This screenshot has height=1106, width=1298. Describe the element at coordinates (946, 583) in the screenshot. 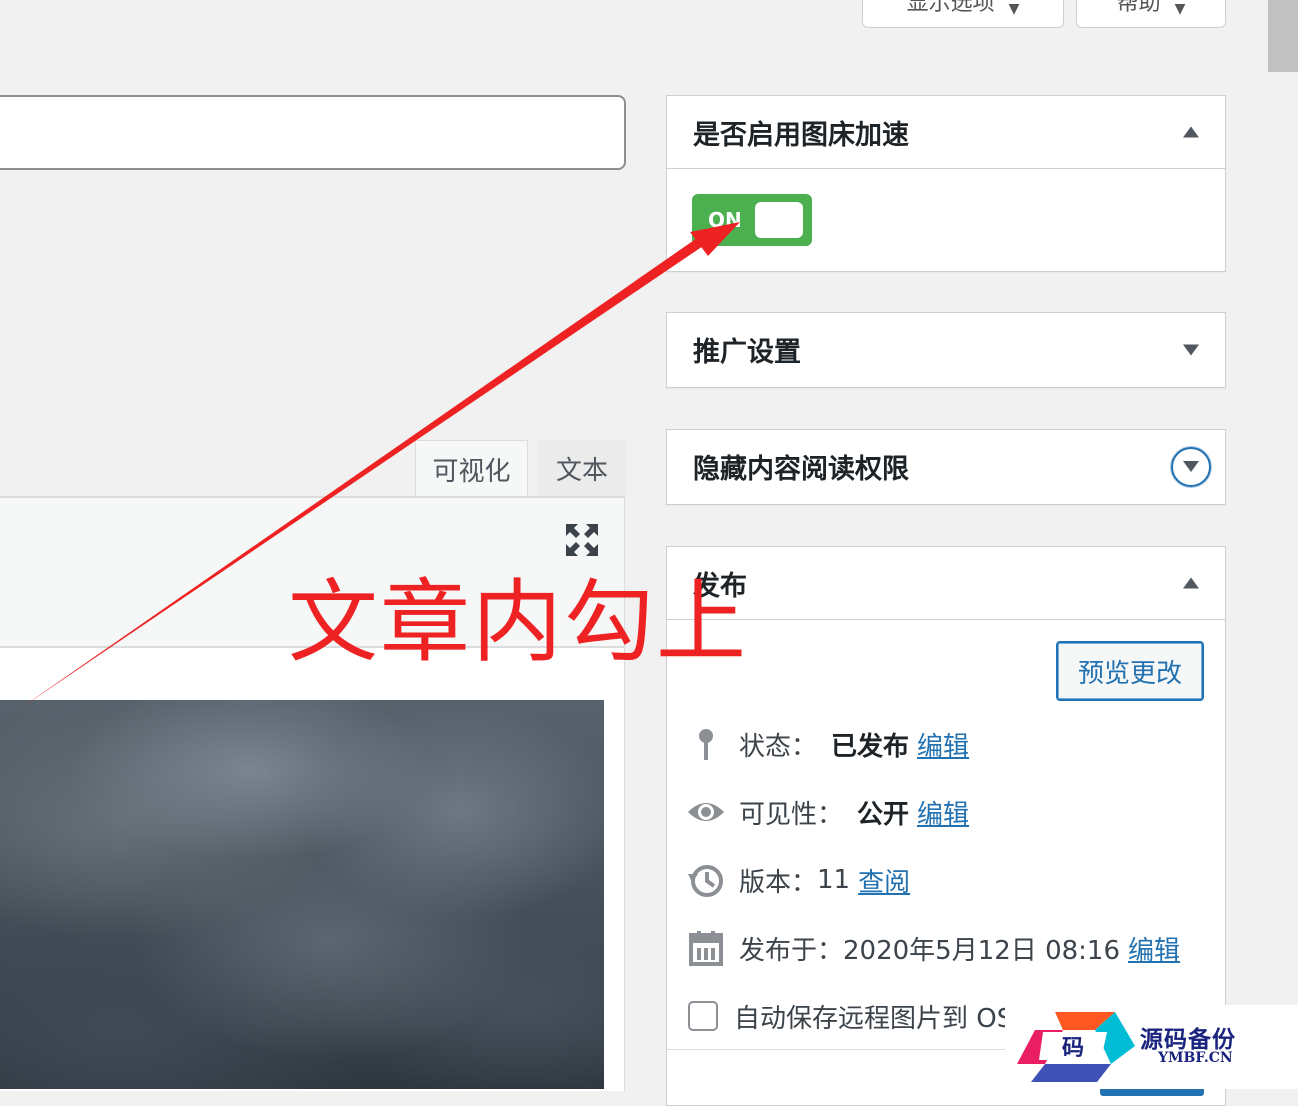

I see `publish-box-header: 发布` at that location.